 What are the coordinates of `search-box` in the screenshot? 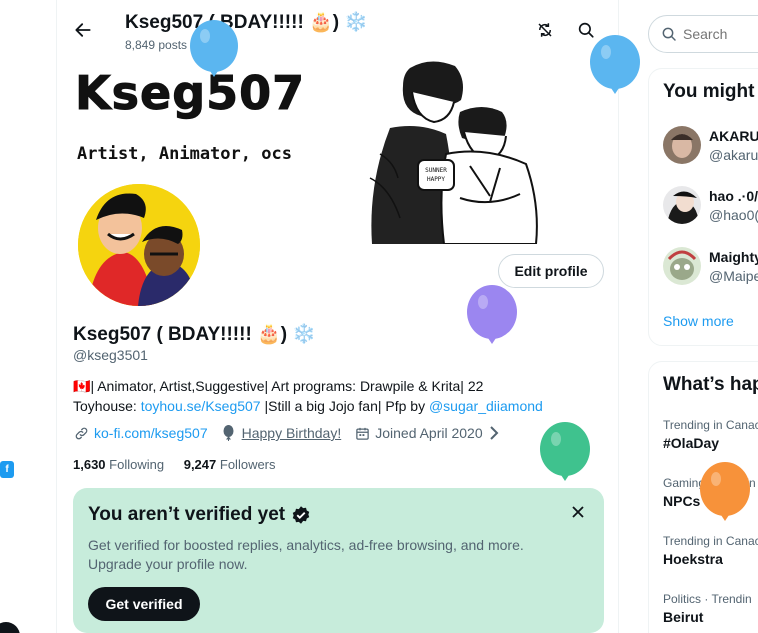 It's located at (703, 34).